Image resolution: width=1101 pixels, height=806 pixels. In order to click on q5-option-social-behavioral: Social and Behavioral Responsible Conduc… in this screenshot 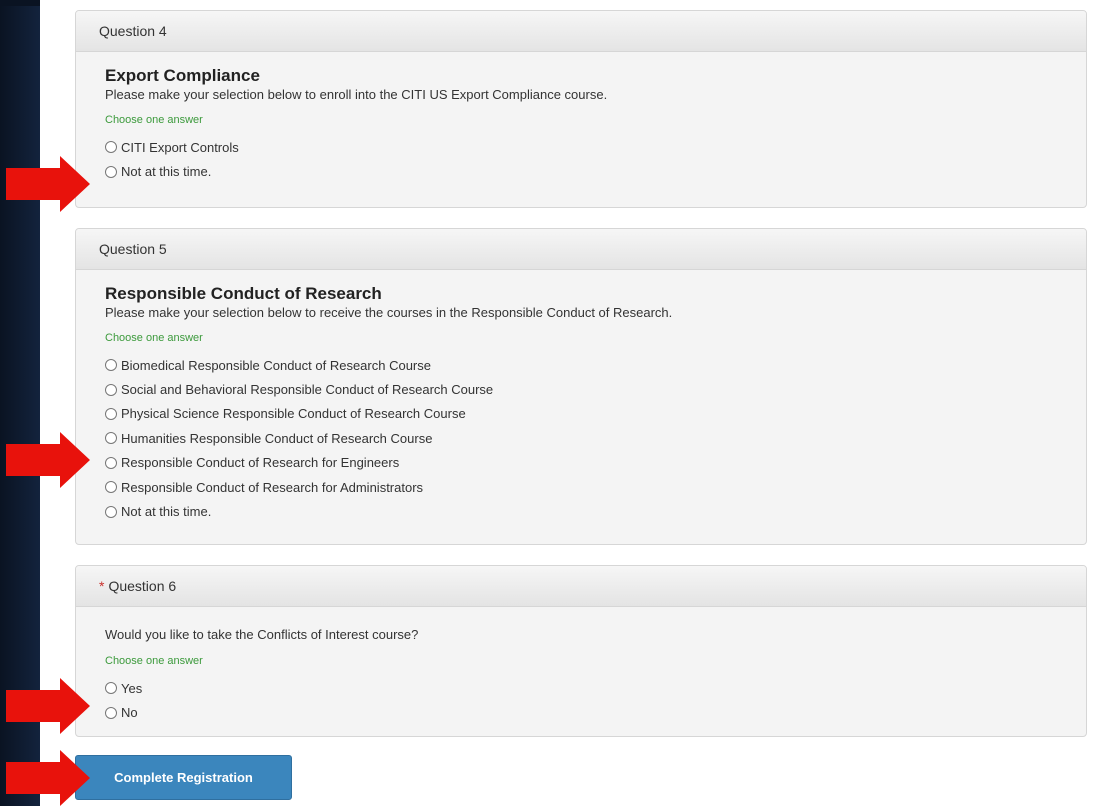, I will do `click(585, 389)`.